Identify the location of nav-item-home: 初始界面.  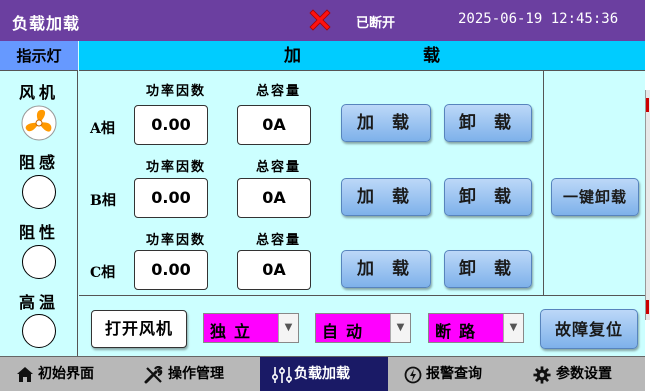
(63, 374).